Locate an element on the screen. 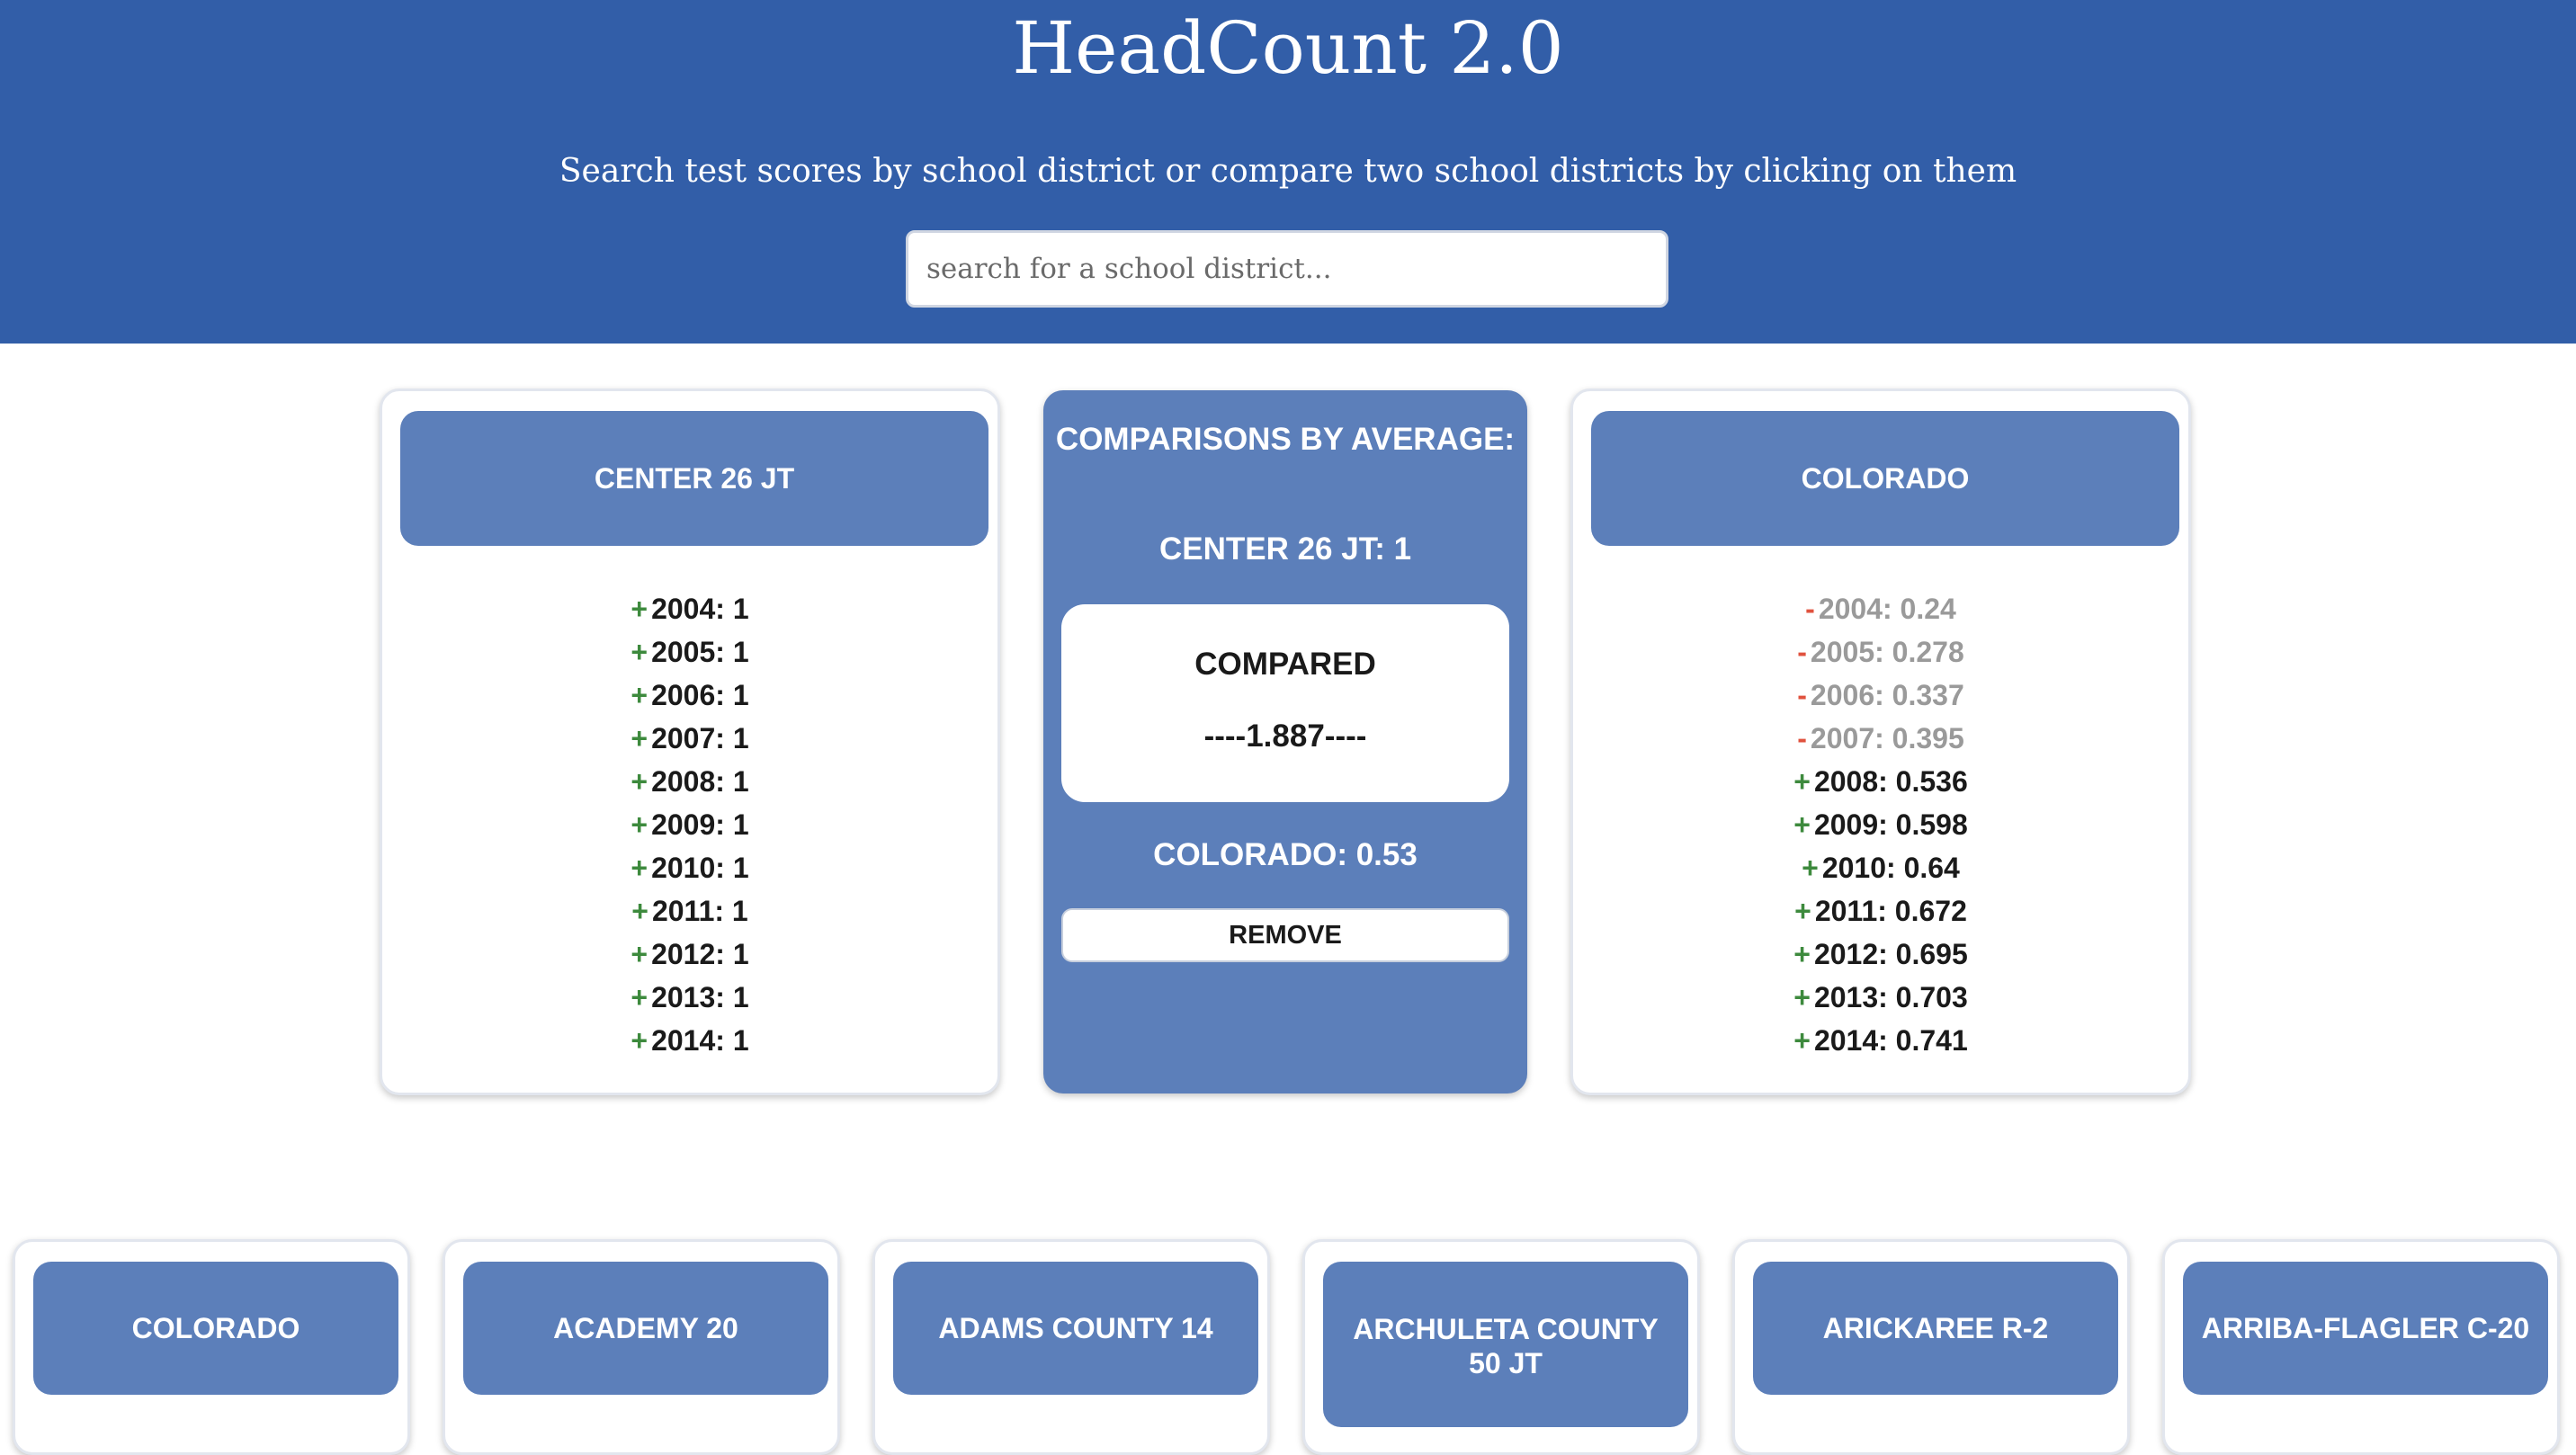  year-score-item: -2006: 0.337 is located at coordinates (1880, 695).